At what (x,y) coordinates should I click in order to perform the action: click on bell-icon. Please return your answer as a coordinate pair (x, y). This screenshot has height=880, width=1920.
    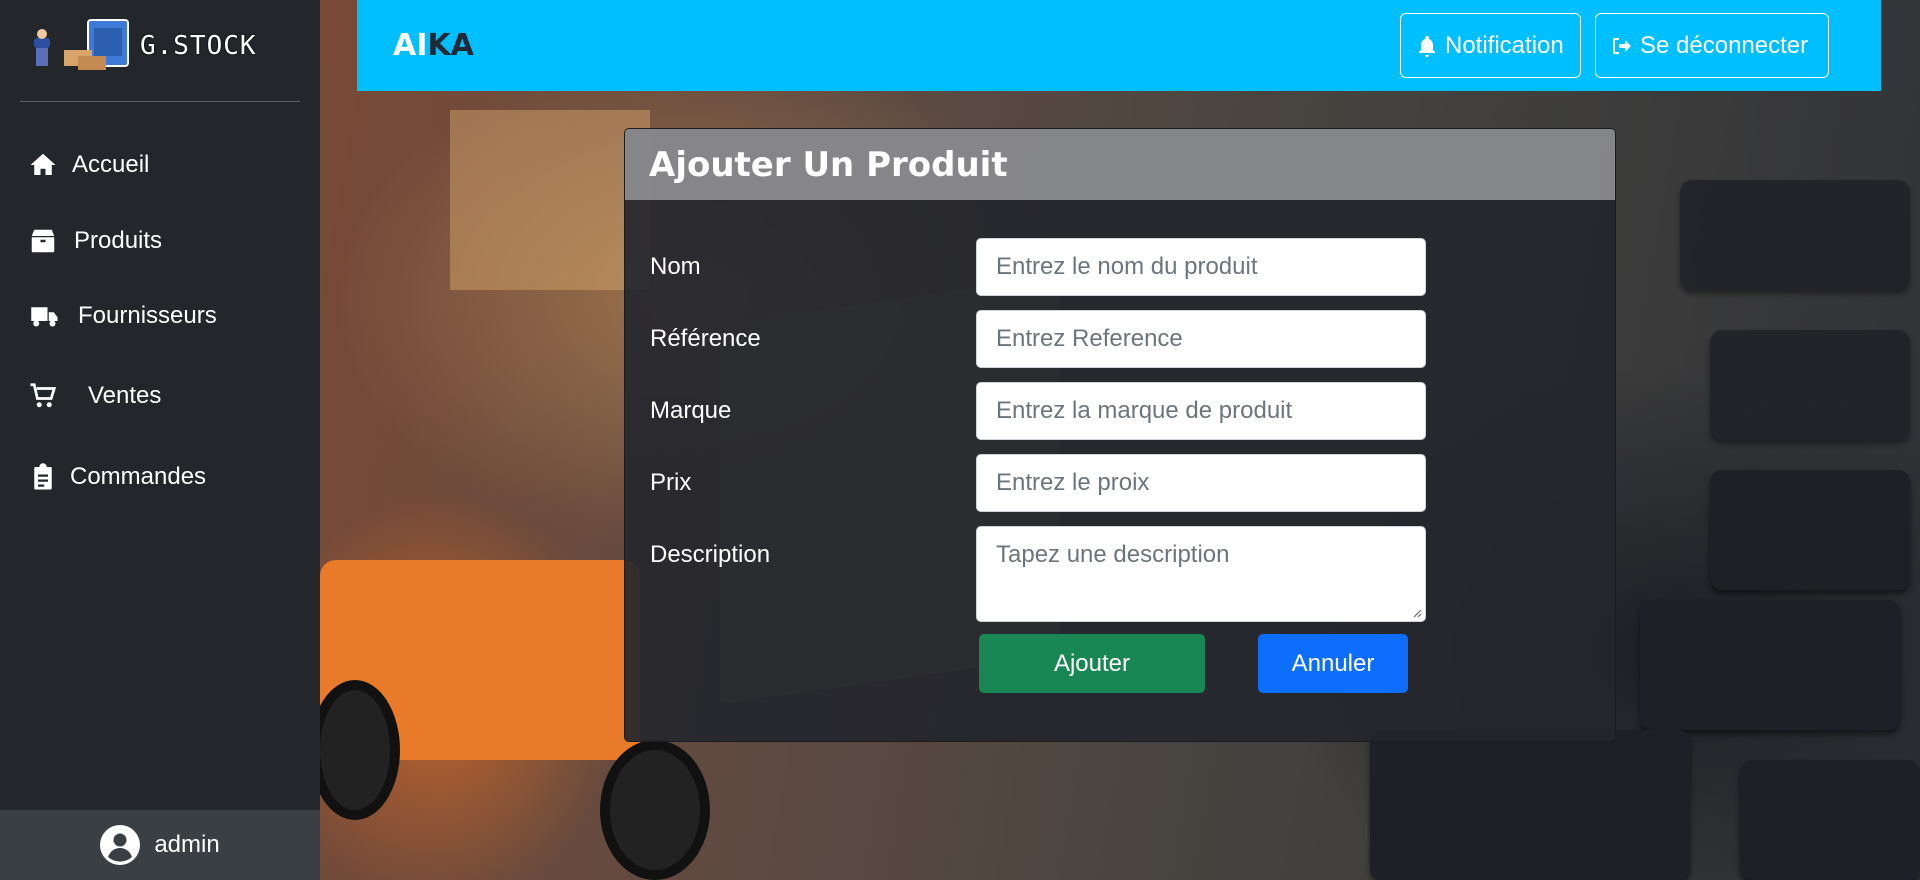
    Looking at the image, I should click on (1427, 46).